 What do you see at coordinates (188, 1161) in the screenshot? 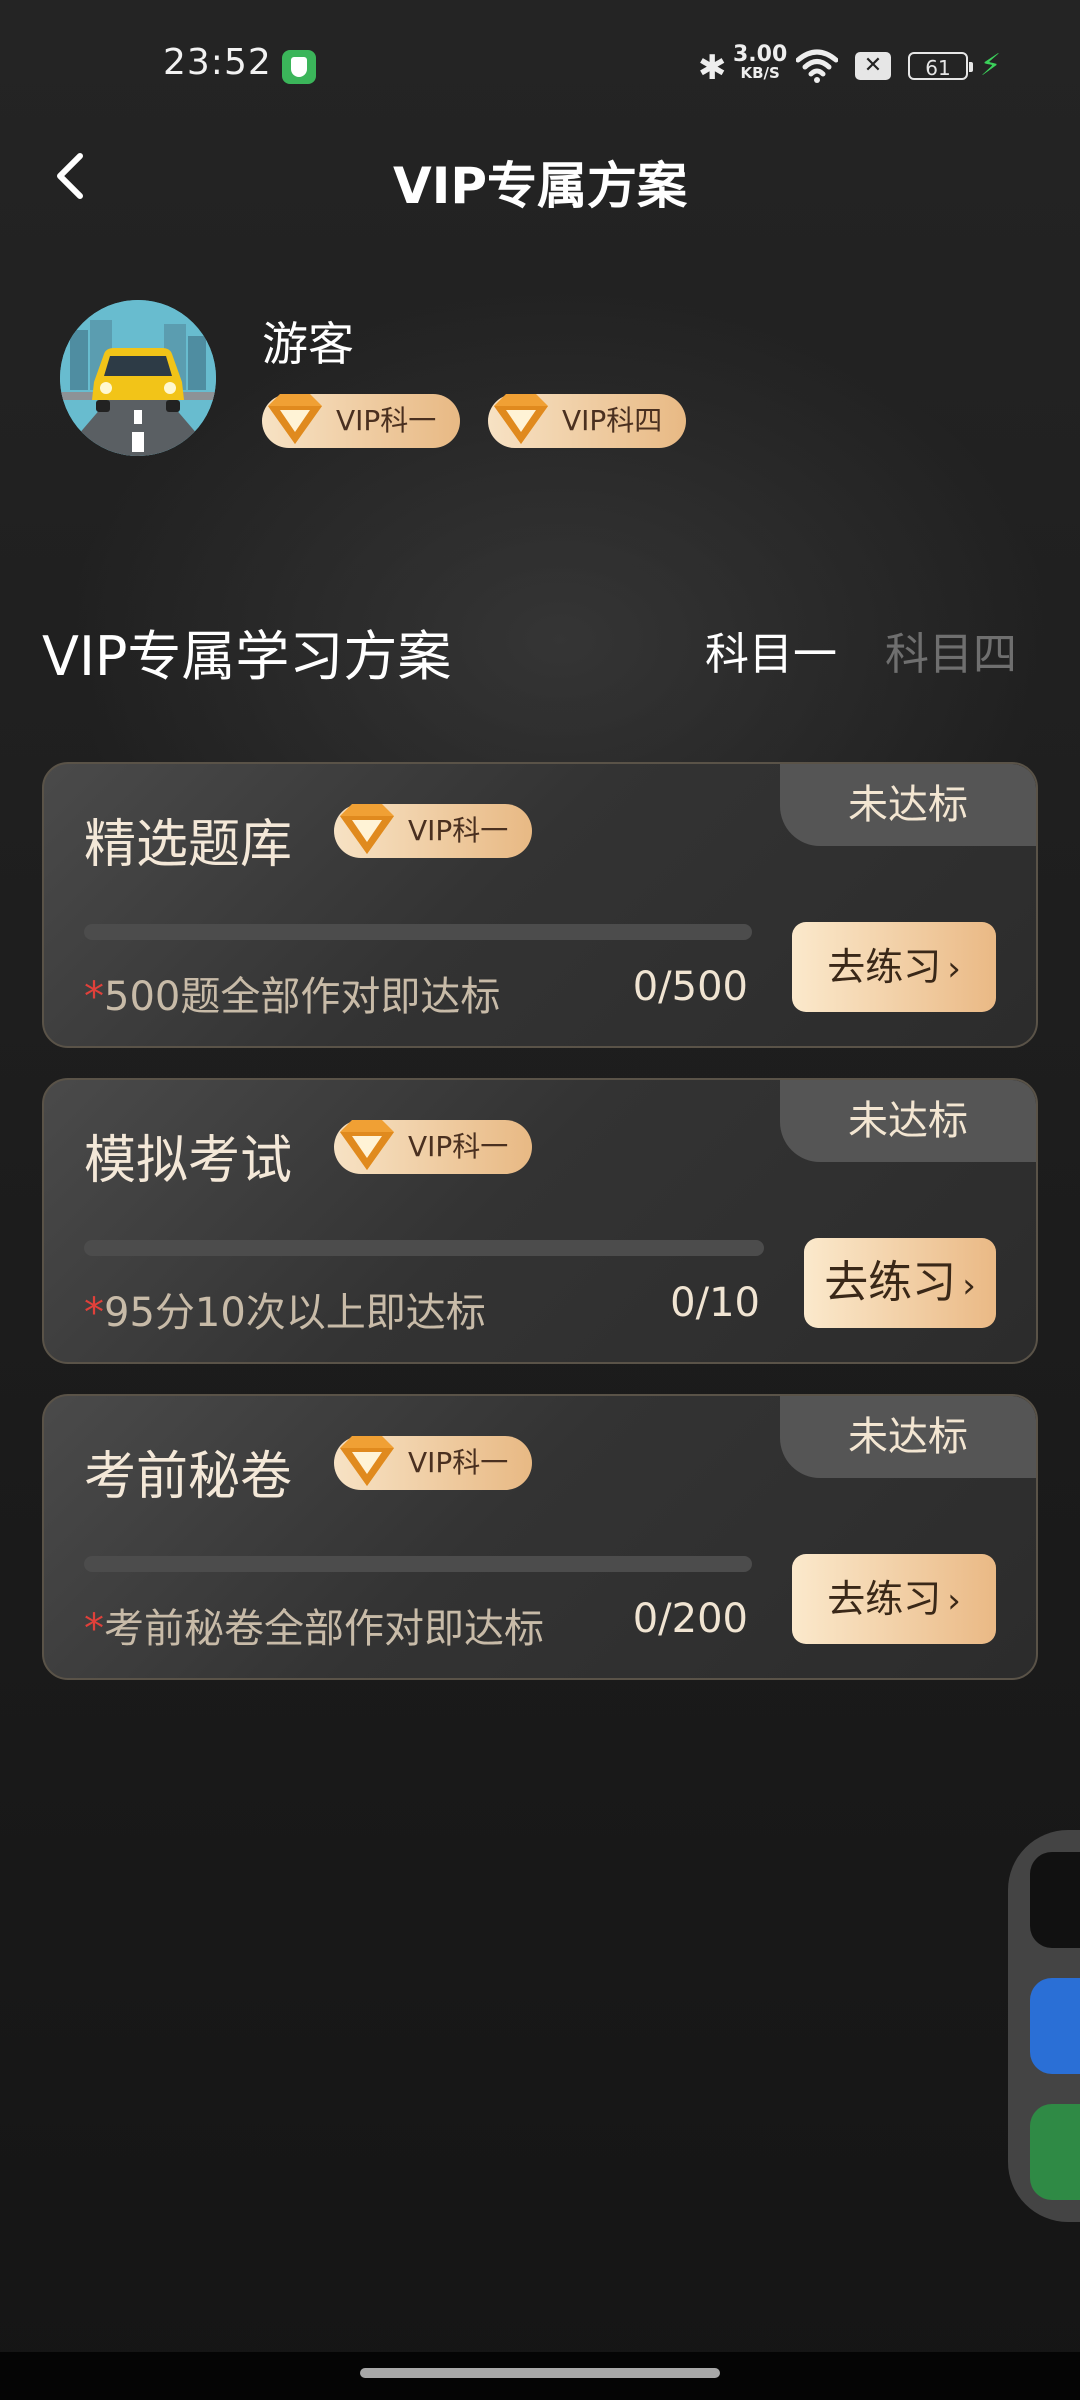
I see `card-title: 模拟考试` at bounding box center [188, 1161].